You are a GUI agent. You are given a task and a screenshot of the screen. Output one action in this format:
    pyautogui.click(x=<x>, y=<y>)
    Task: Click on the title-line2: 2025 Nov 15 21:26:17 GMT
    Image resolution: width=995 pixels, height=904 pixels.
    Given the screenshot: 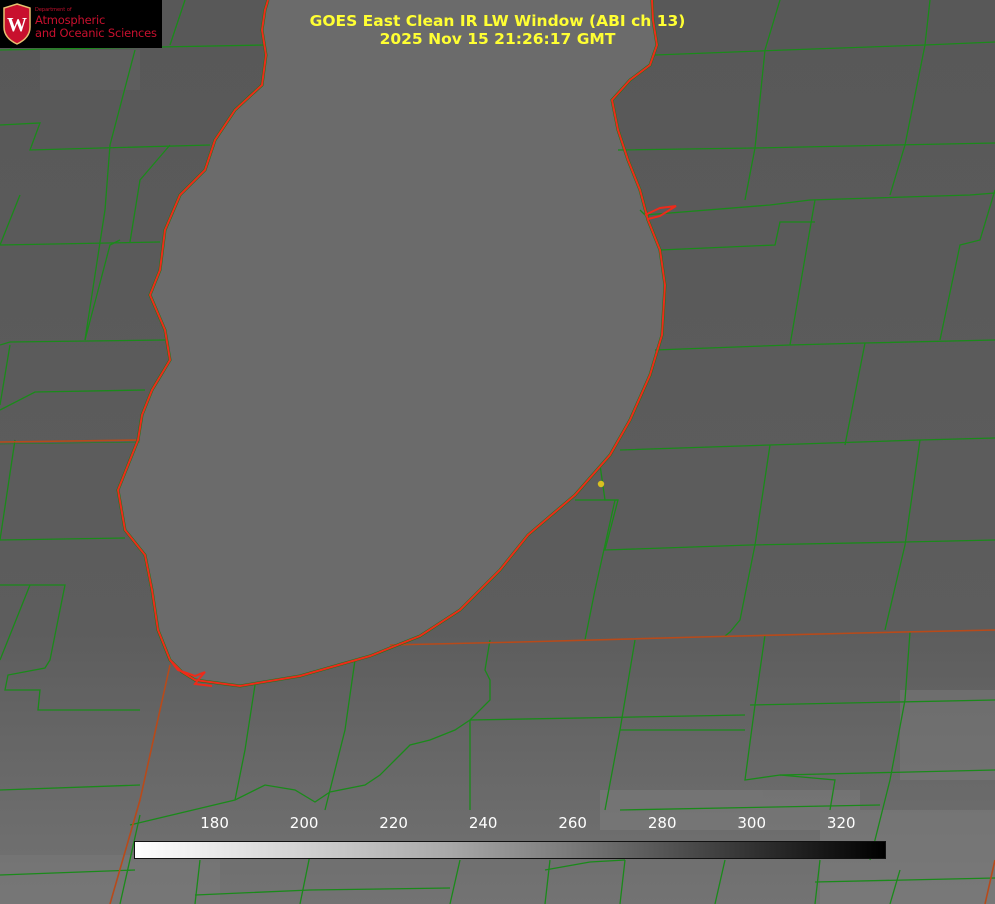 What is the action you would take?
    pyautogui.click(x=497, y=39)
    